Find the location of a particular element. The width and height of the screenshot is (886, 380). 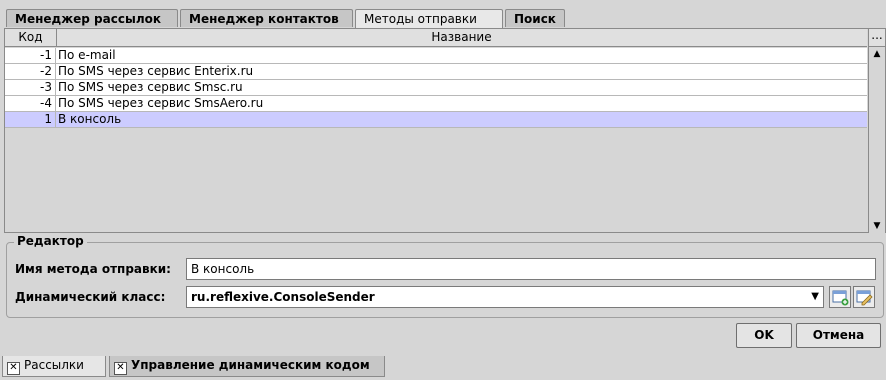

tab-mailing-manager: Менеджер рассылок is located at coordinates (92, 18).